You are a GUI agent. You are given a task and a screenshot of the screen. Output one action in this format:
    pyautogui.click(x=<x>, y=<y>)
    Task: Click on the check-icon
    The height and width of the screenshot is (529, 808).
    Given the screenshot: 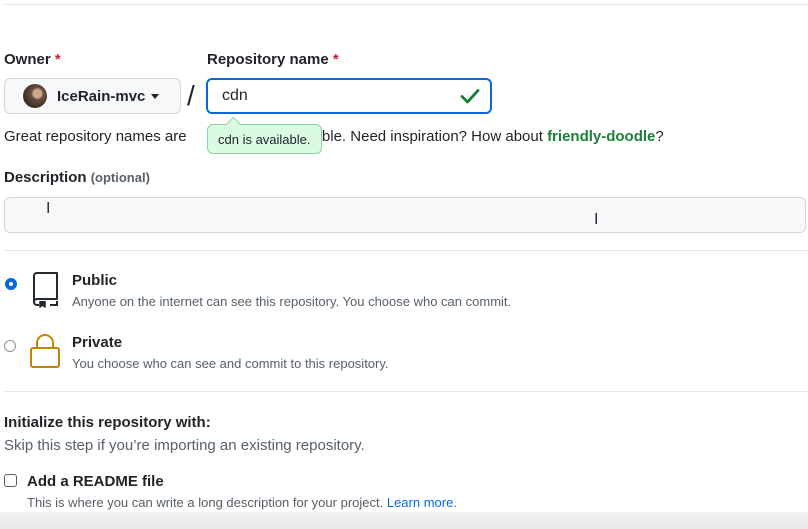 What is the action you would take?
    pyautogui.click(x=470, y=96)
    